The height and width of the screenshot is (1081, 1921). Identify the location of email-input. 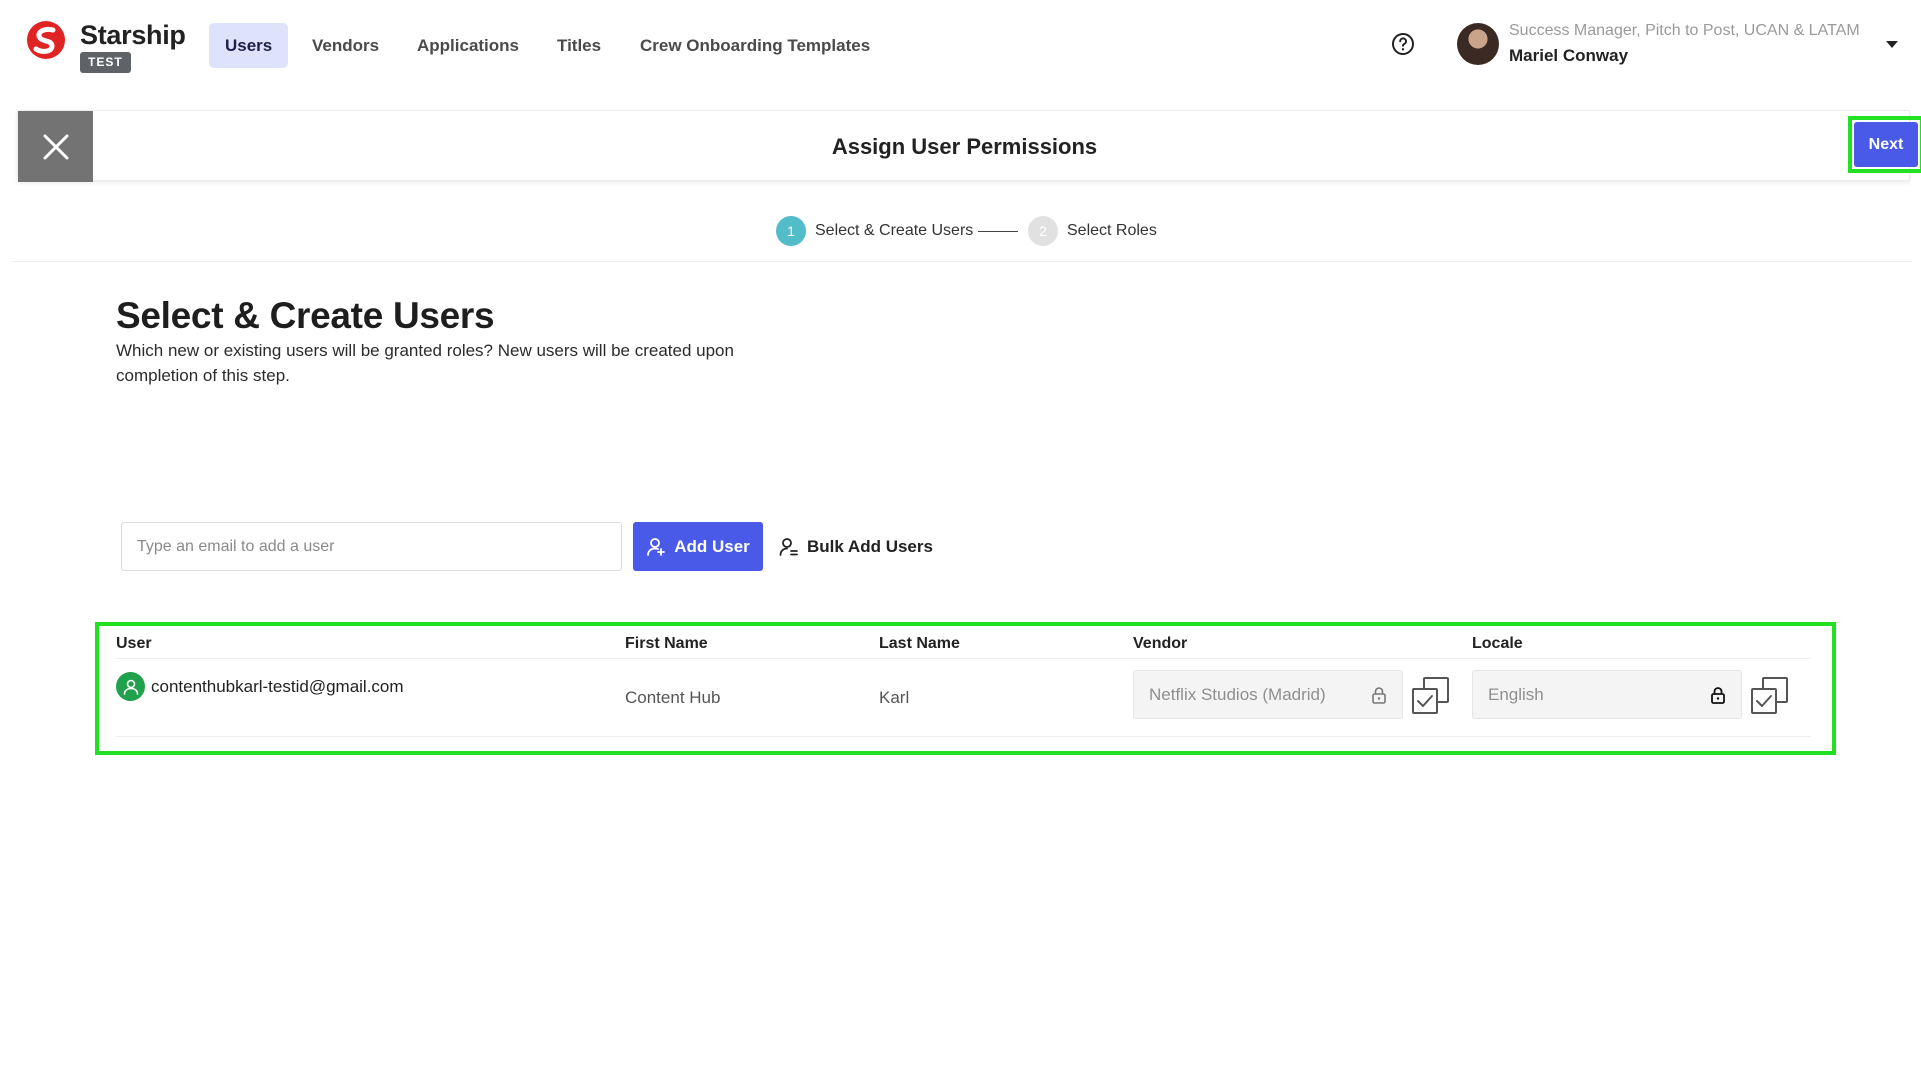
(371, 546).